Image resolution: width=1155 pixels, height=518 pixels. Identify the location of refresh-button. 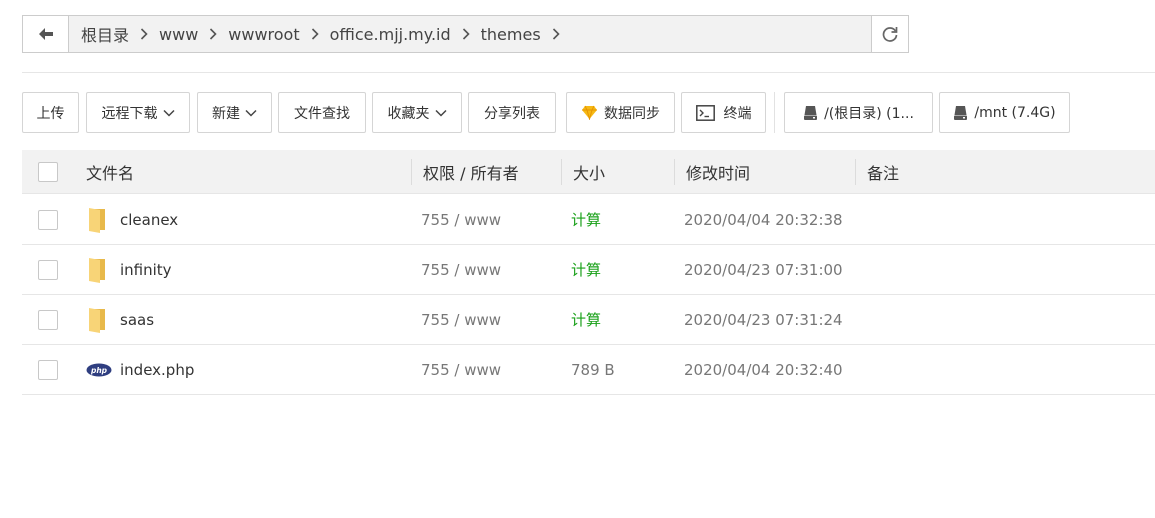
(889, 34).